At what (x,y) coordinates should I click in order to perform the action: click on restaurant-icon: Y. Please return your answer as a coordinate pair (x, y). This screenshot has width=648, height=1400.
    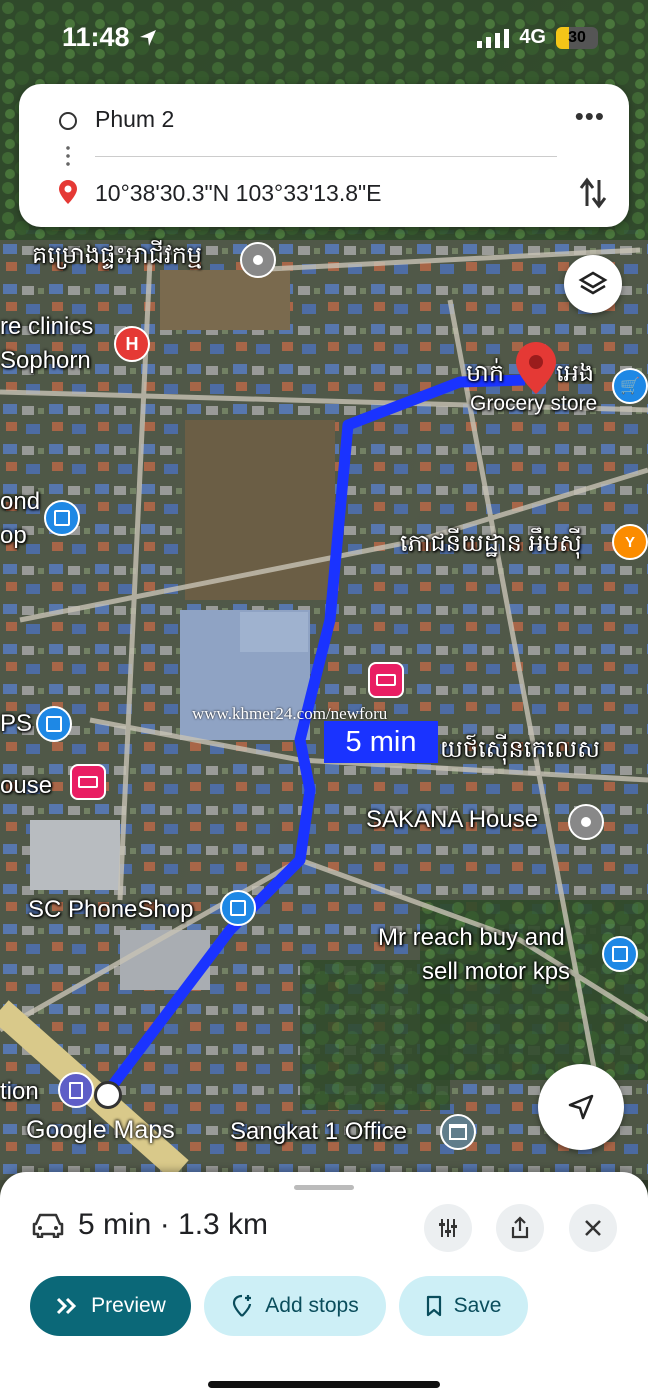
    Looking at the image, I should click on (630, 542).